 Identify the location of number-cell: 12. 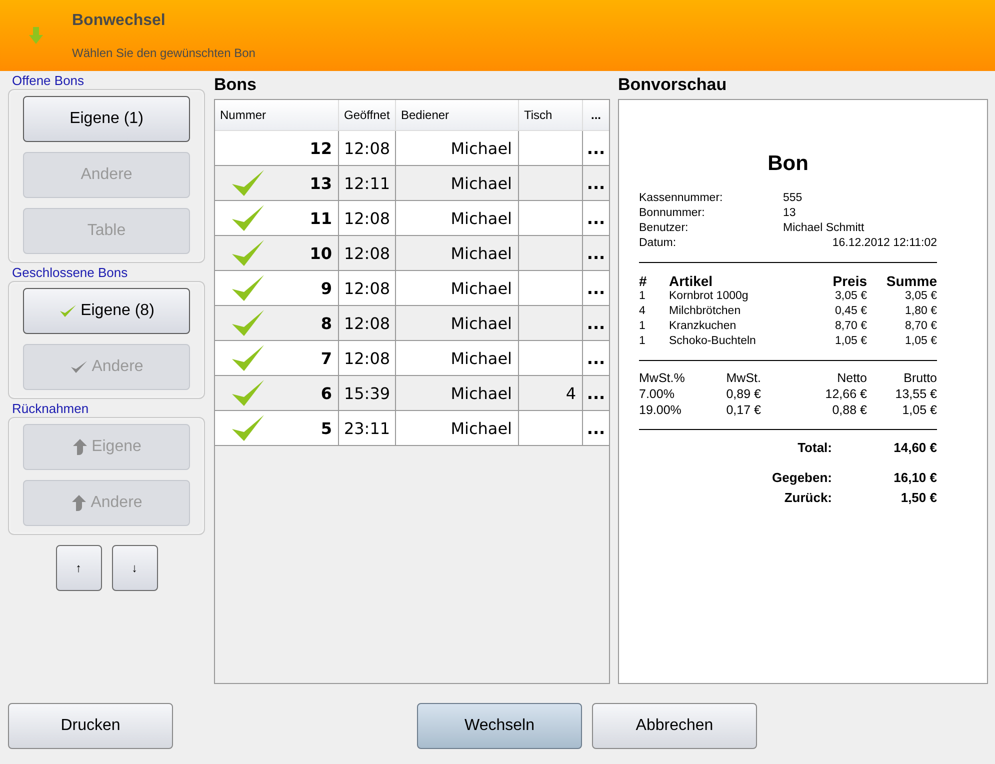
(277, 148).